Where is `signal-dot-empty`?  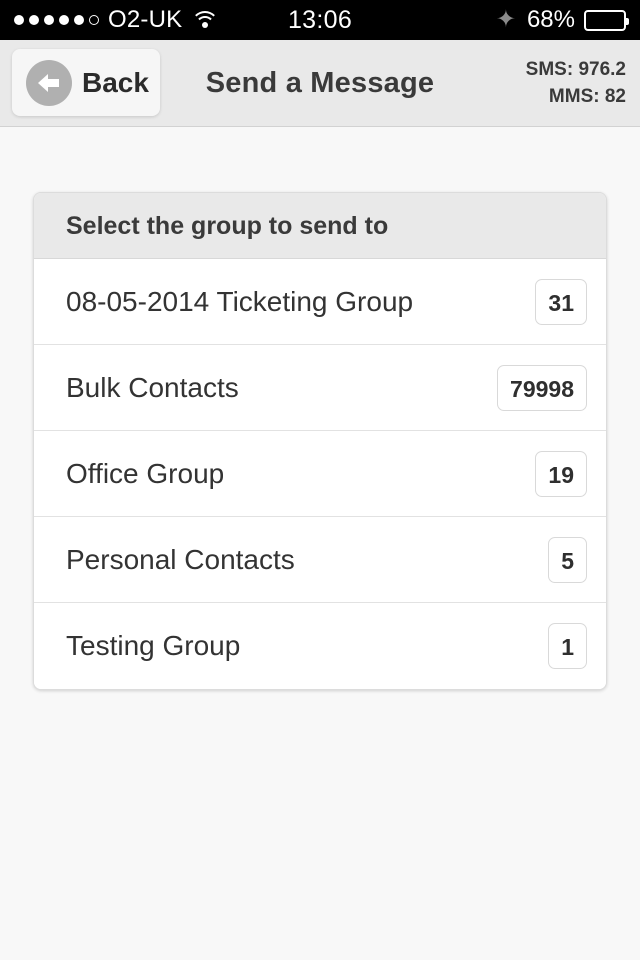 signal-dot-empty is located at coordinates (94, 20).